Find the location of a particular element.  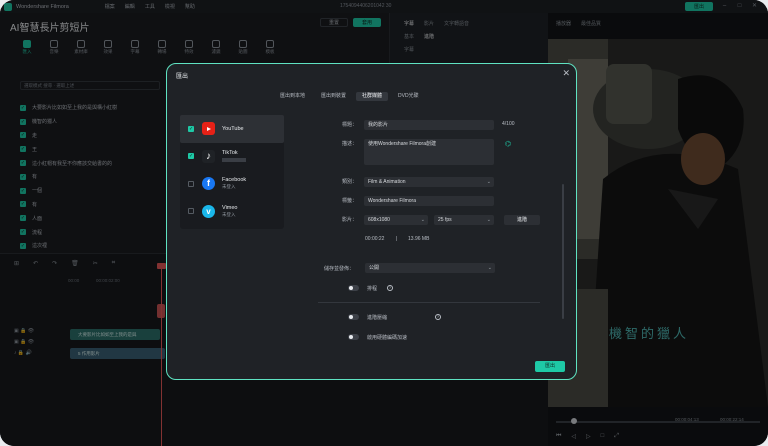

platform-name: YouTube is located at coordinates (233, 128).